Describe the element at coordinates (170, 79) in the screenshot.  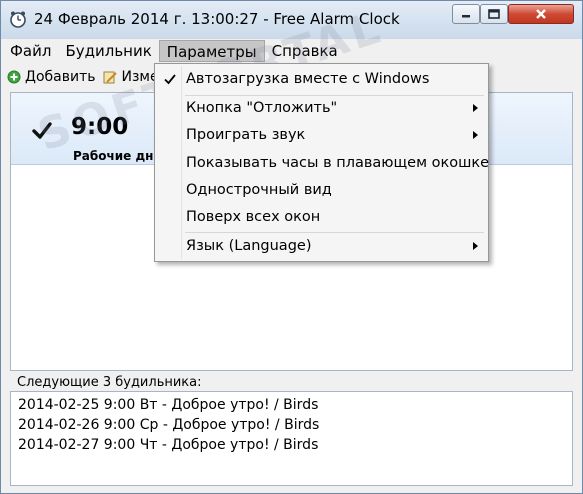
I see `checkmark-icon` at that location.